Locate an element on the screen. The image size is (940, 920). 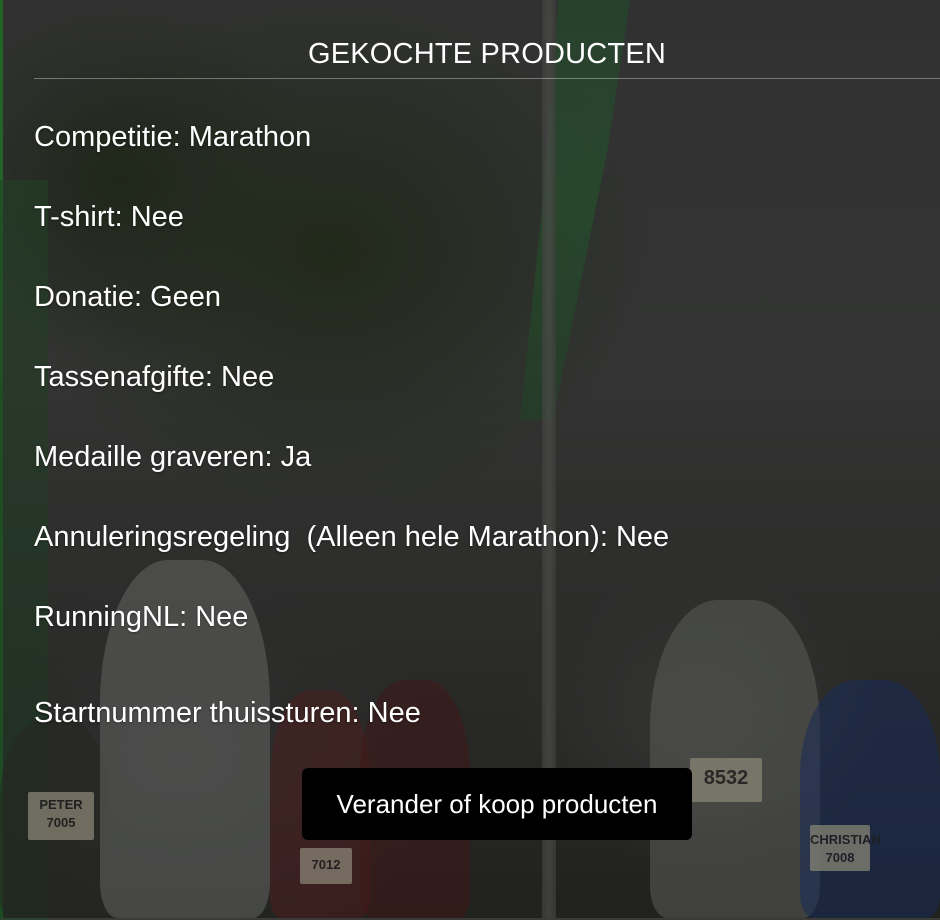
product-label: Donatie is located at coordinates (84, 297).